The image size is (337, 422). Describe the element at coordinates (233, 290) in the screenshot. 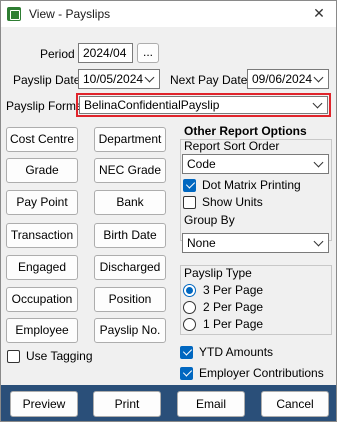

I see `radio-3-per-page-label: 3 Per Page` at that location.